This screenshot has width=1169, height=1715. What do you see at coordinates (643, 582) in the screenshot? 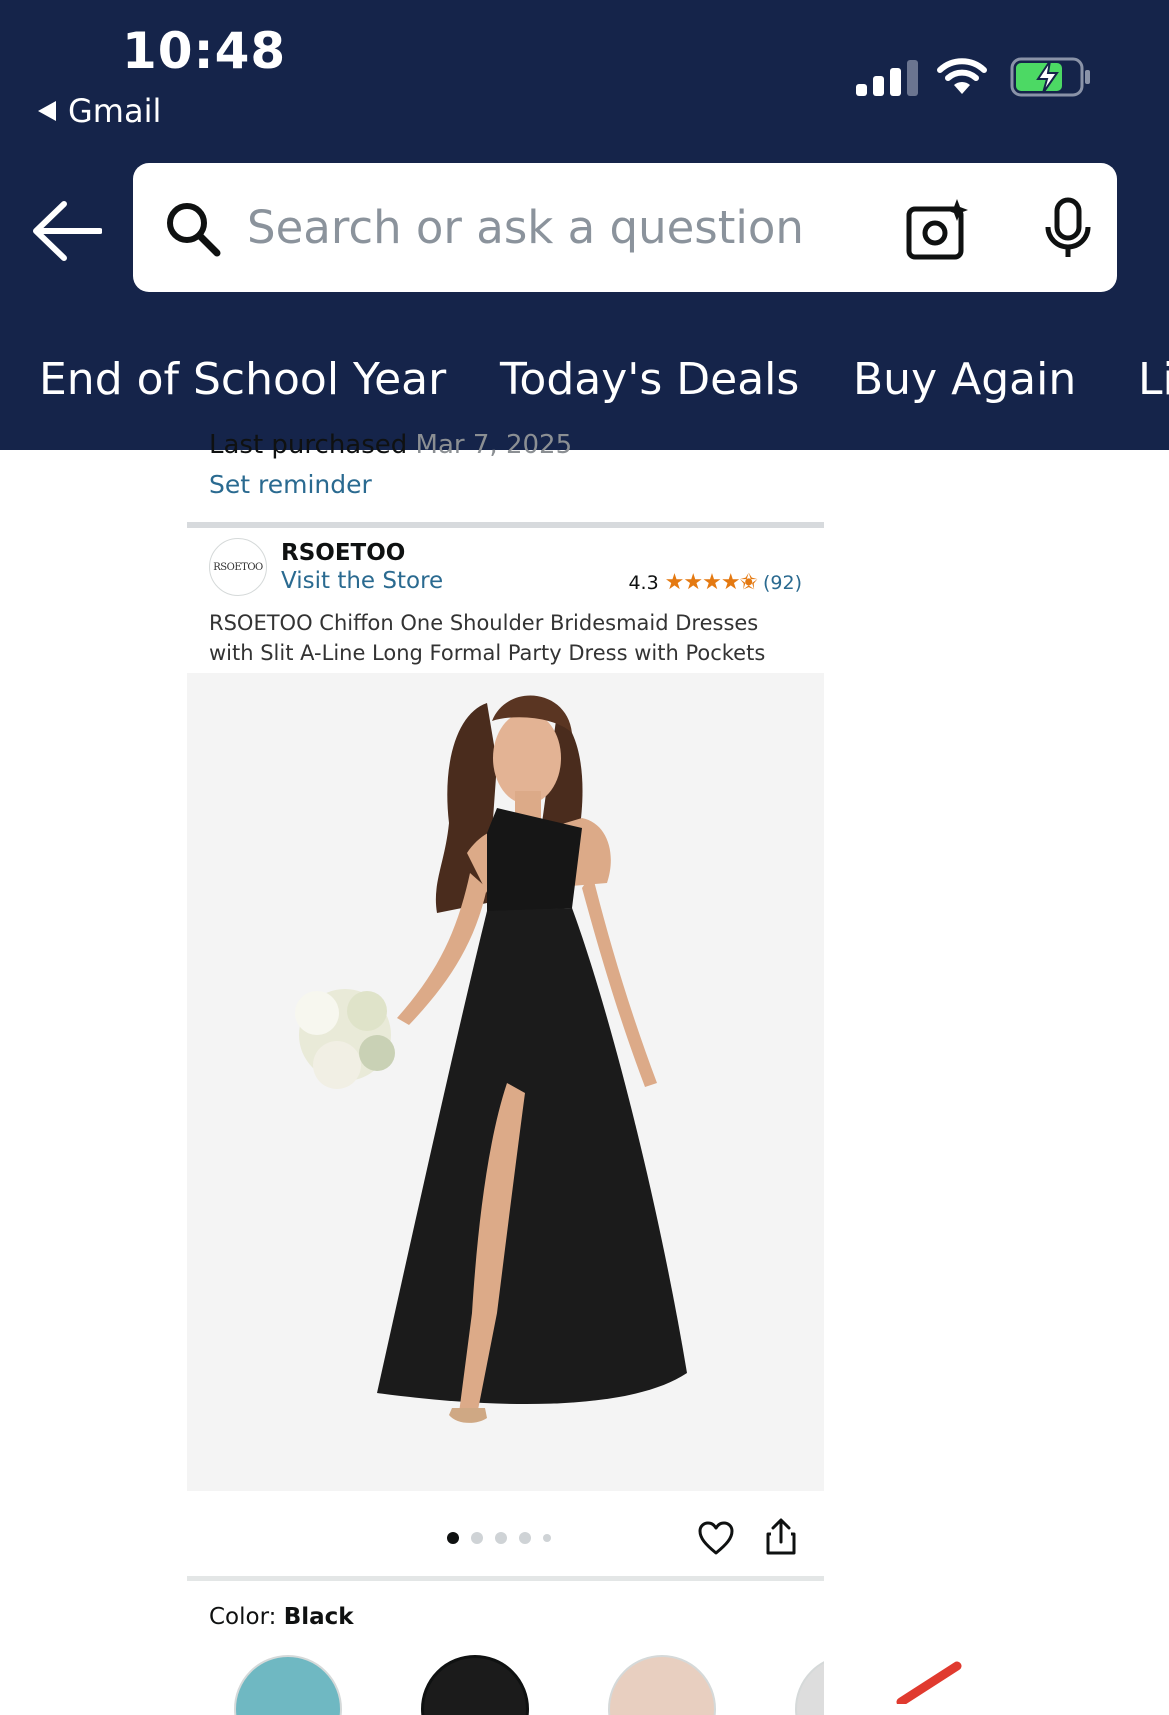
I see `rating-value: 4.3` at bounding box center [643, 582].